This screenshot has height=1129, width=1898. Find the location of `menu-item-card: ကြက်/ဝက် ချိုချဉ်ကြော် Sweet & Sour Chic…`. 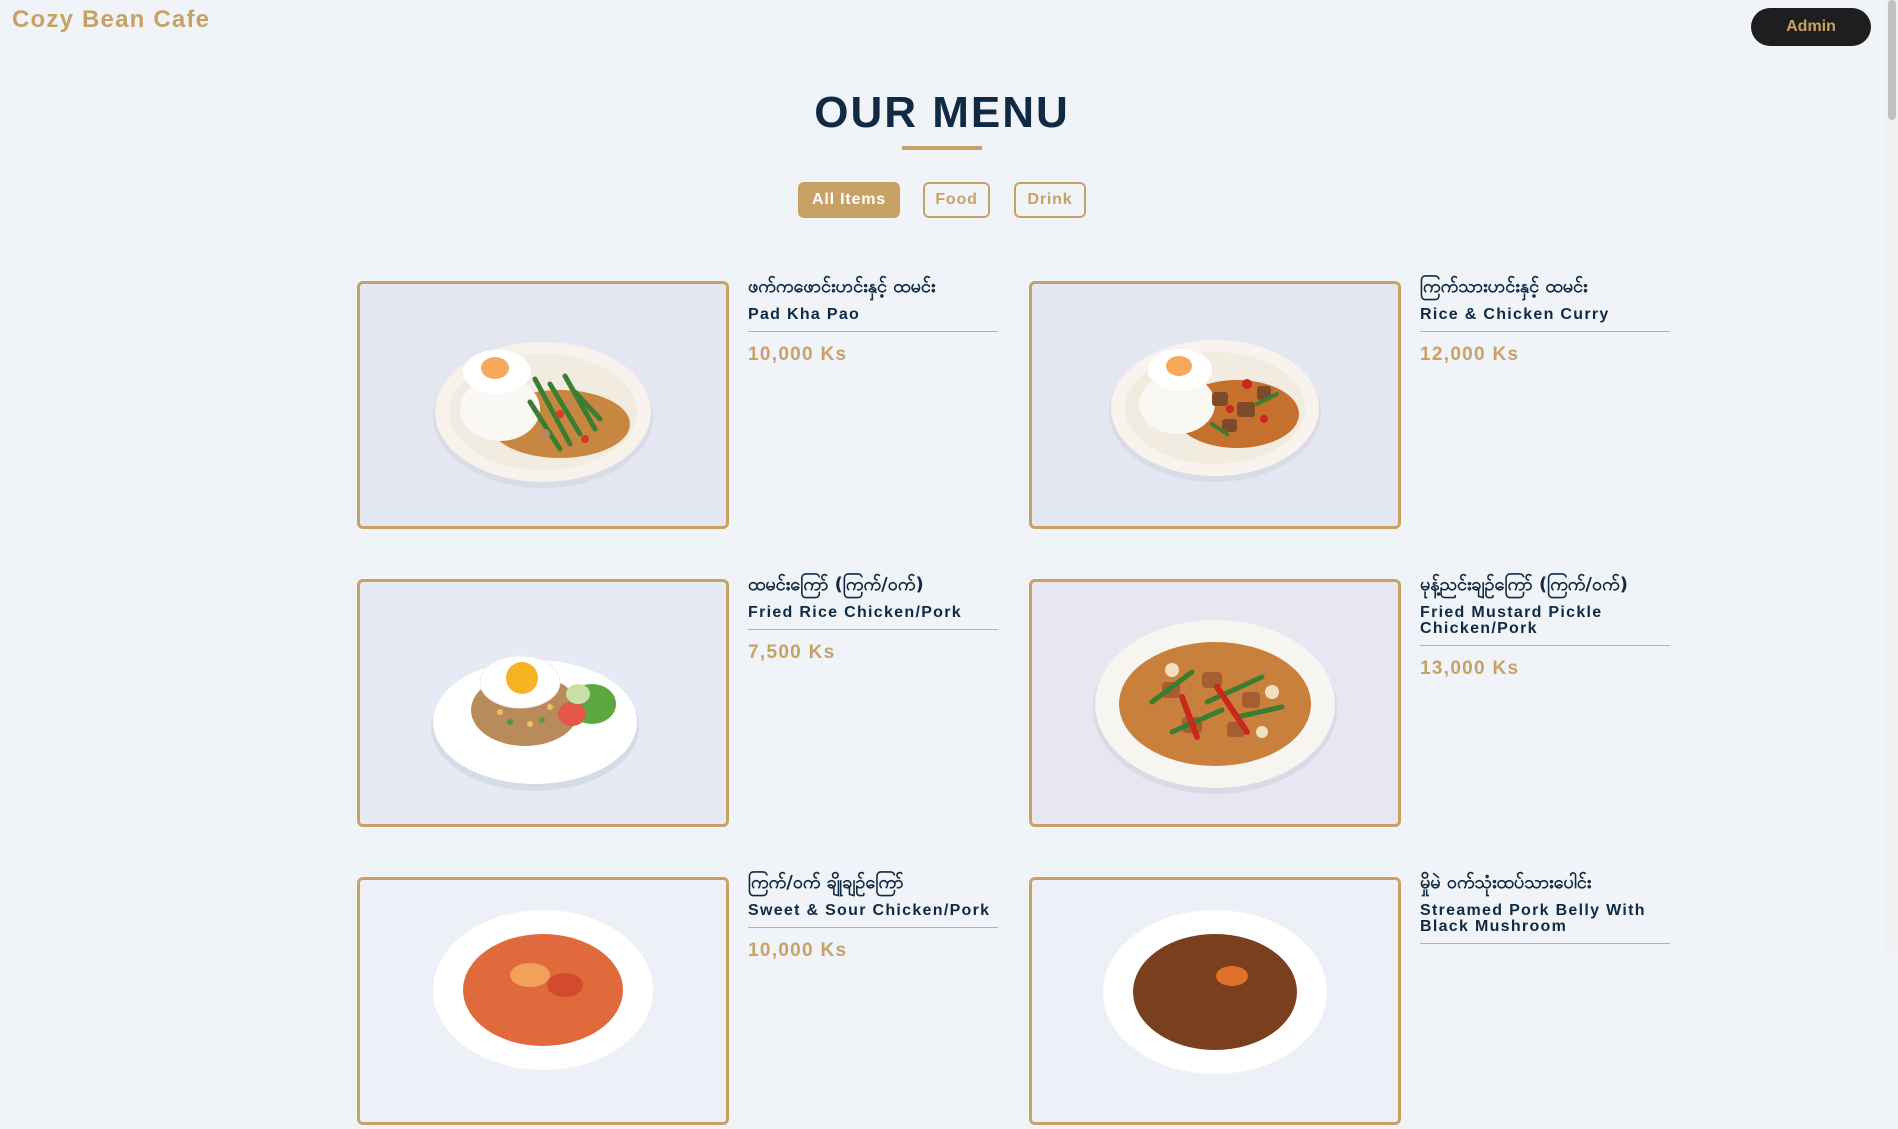

menu-item-card: ကြက်/ဝက် ချိုချဉ်ကြော် Sweet & Sour Chic… is located at coordinates (684, 1000).